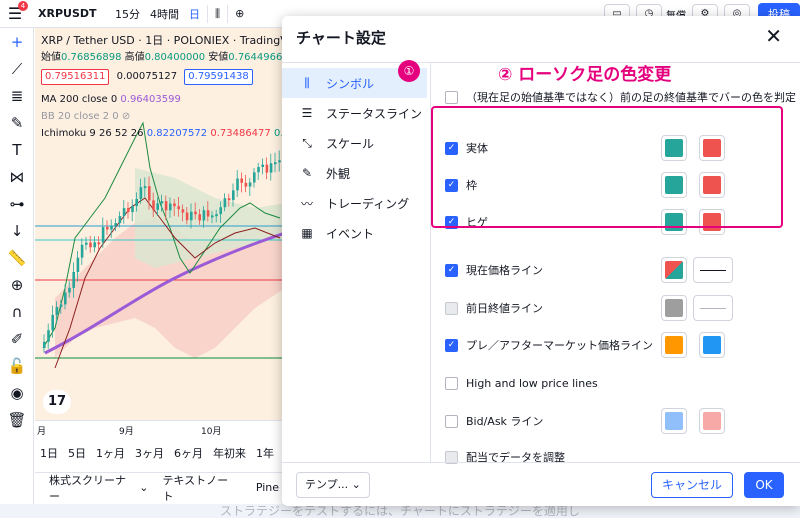 The image size is (800, 518). What do you see at coordinates (194, 14) in the screenshot?
I see `interval-1d: 日` at bounding box center [194, 14].